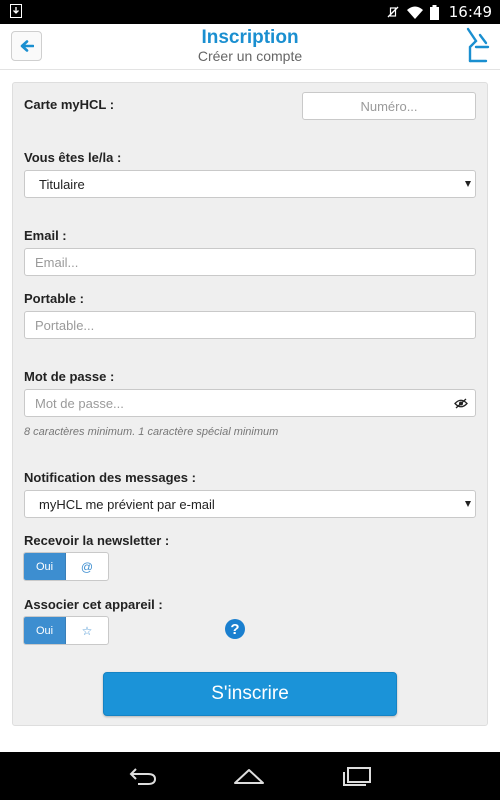  What do you see at coordinates (45, 235) in the screenshot?
I see `email-label: Email :` at bounding box center [45, 235].